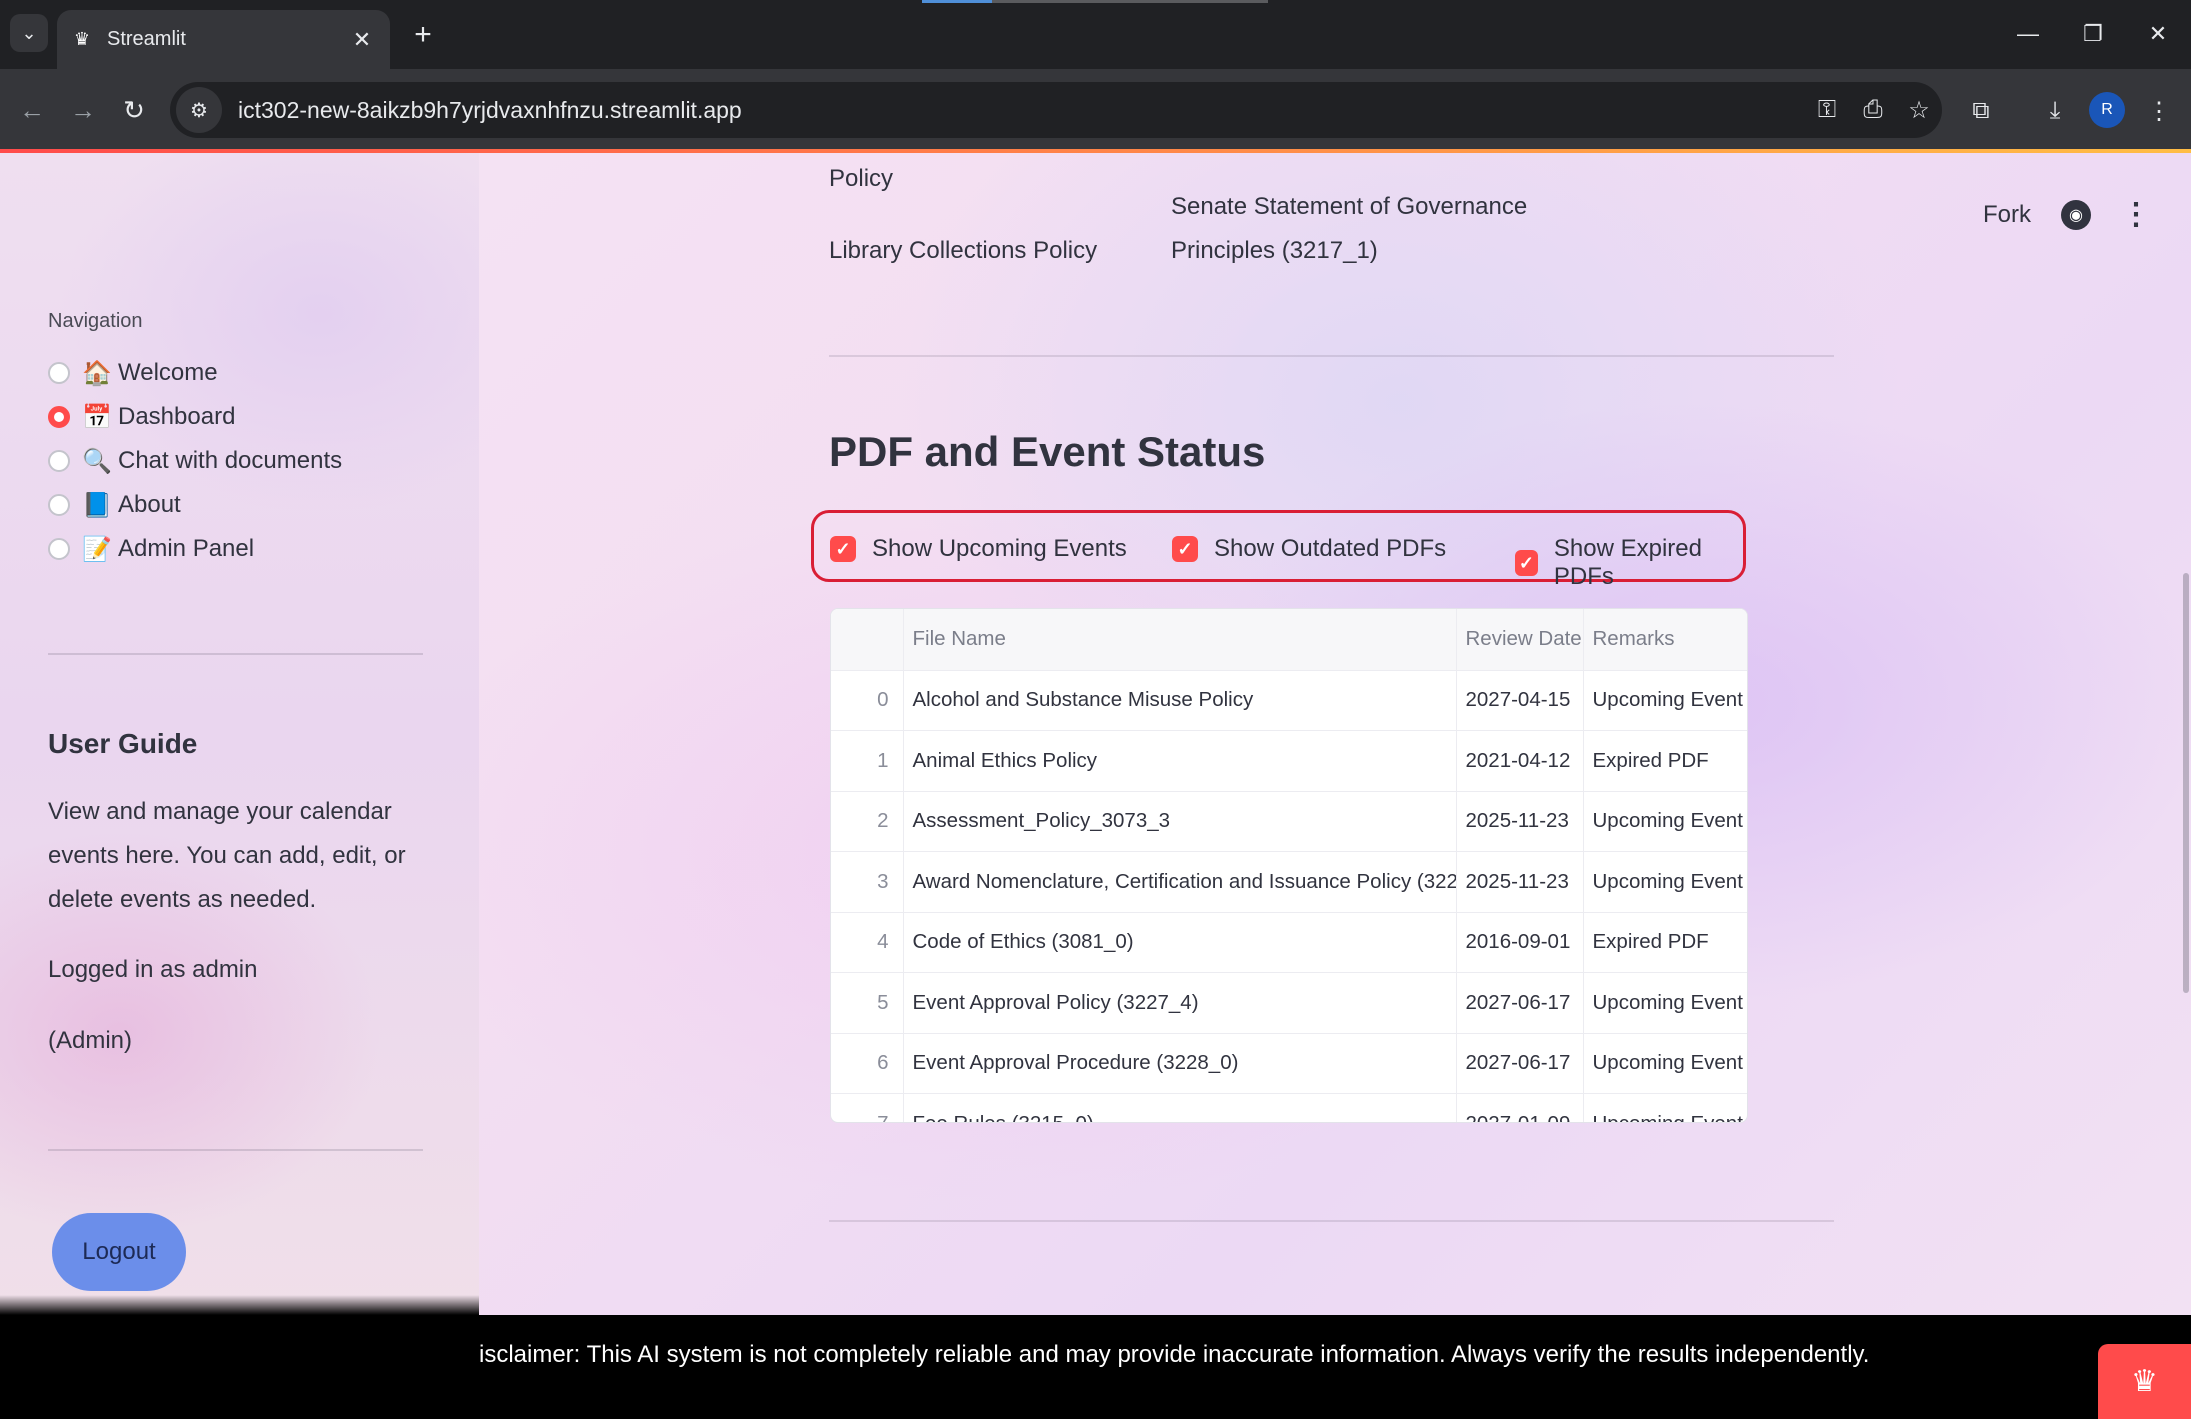 The width and height of the screenshot is (2191, 1419). Describe the element at coordinates (151, 549) in the screenshot. I see `nav-item-admin-panel: 📝 Admin Panel` at that location.